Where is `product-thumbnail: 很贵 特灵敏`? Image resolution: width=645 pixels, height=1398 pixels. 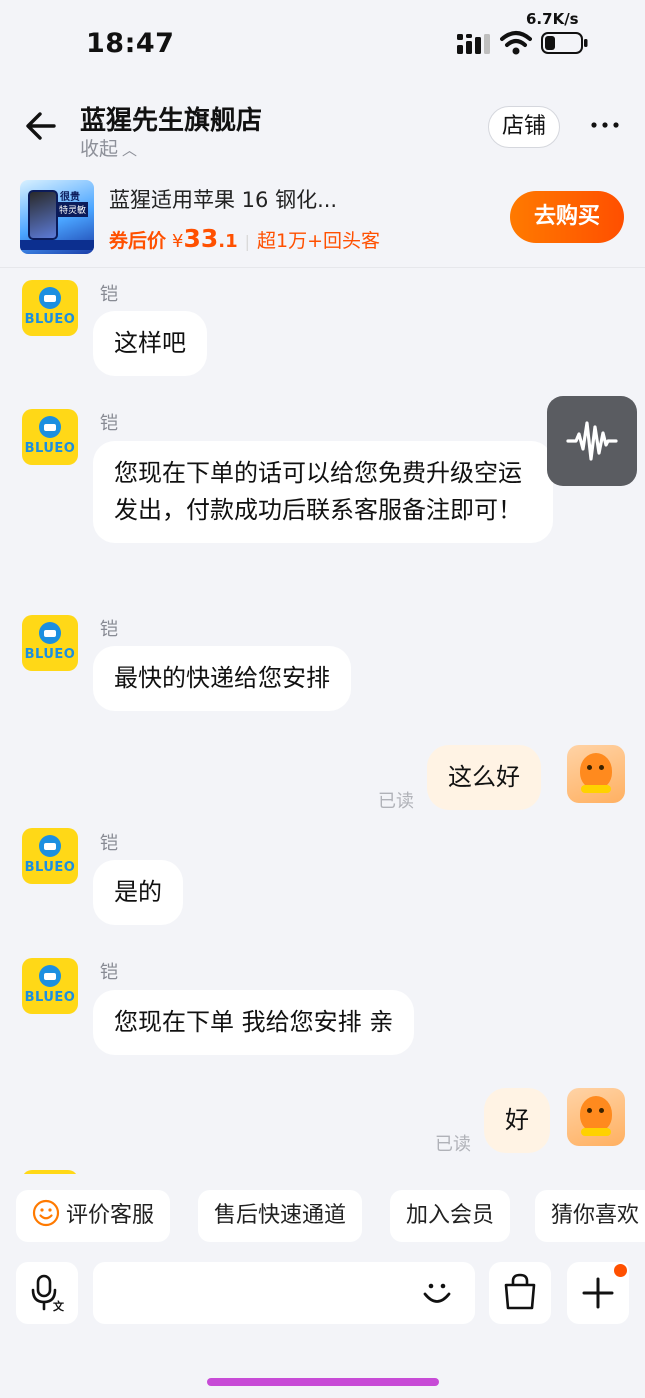
product-thumbnail: 很贵 特灵敏 is located at coordinates (57, 217).